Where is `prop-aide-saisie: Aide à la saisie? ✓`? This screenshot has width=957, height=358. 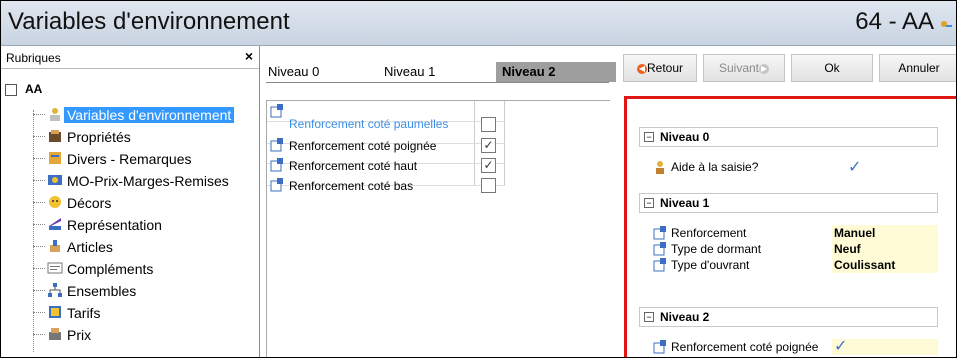 prop-aide-saisie: Aide à la saisie? ✓ is located at coordinates (794, 167).